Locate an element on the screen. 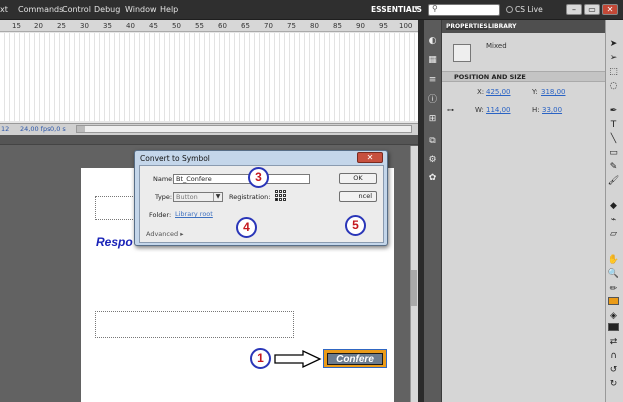  zoom-icon: 🔍 is located at coordinates (613, 274).